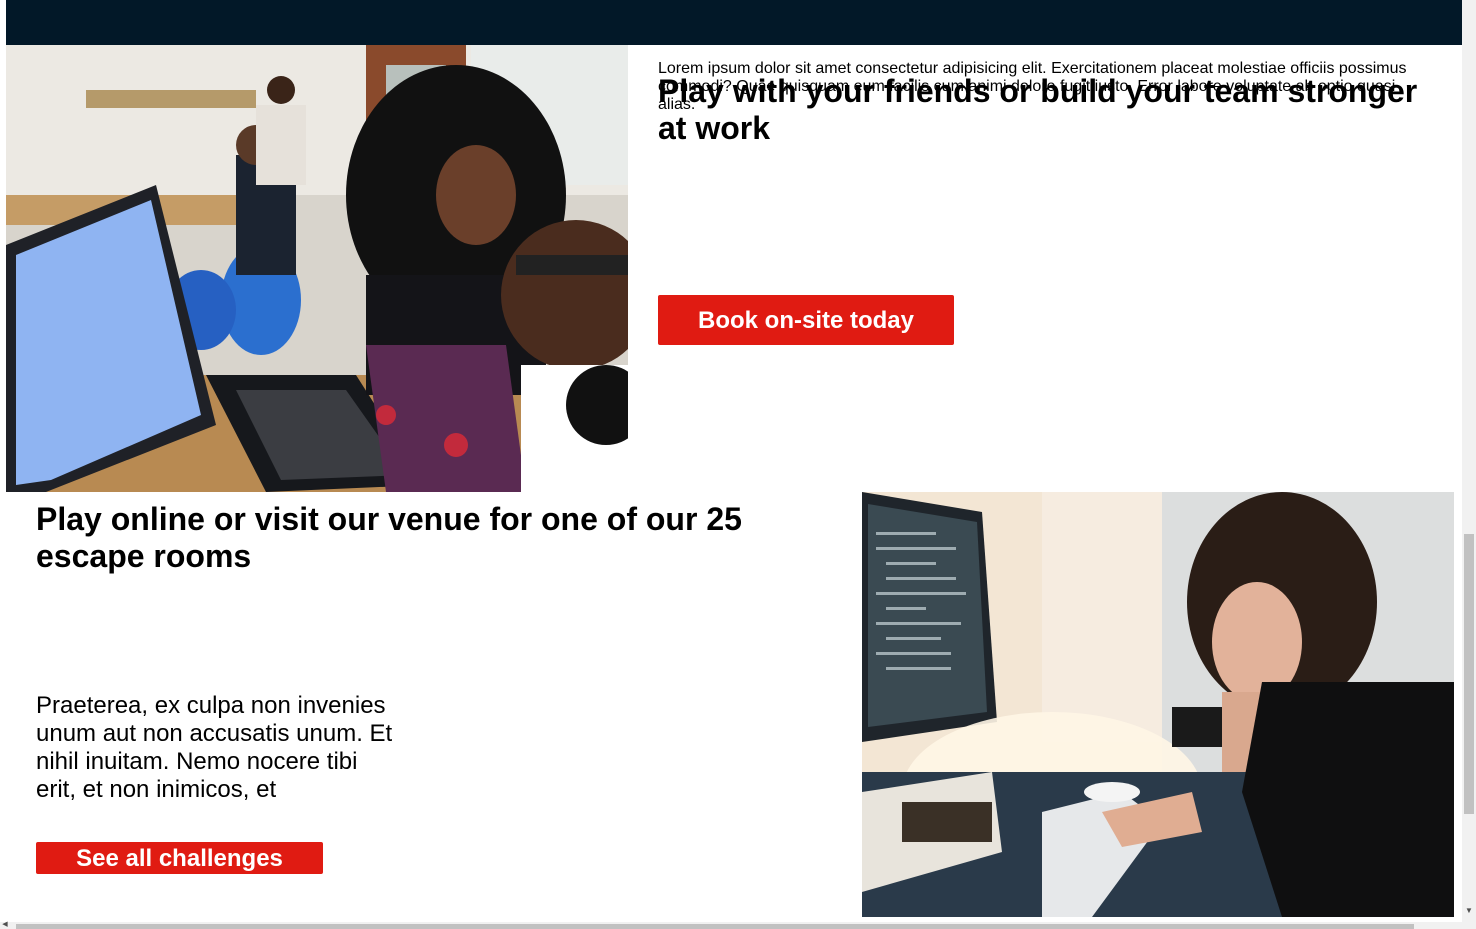  Describe the element at coordinates (1469, 911) in the screenshot. I see `triangle-down-icon: ▼` at that location.